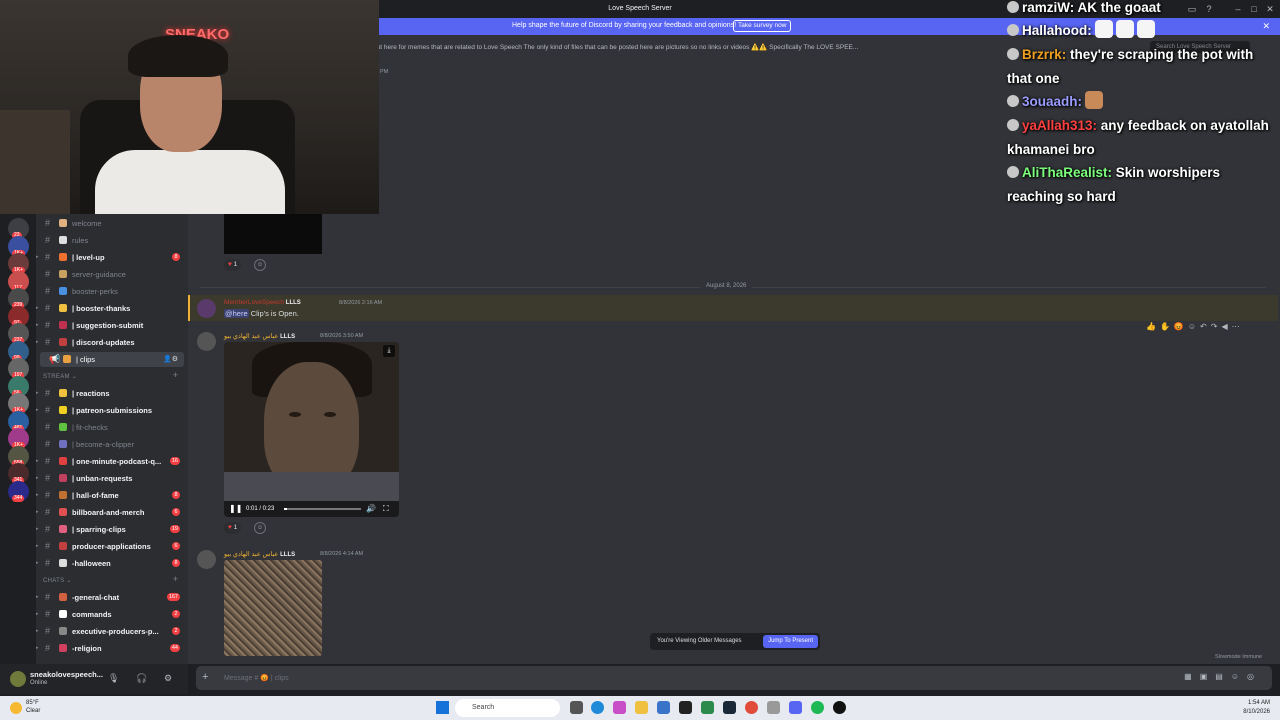 This screenshot has width=1280, height=720. Describe the element at coordinates (141, 678) in the screenshot. I see `headphones-icon: 🎧` at that location.